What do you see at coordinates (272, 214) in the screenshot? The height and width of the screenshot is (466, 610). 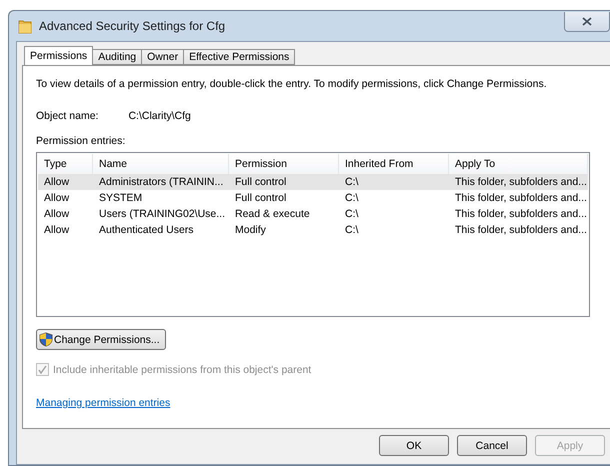 I see `table-cell-text: Read & execute` at bounding box center [272, 214].